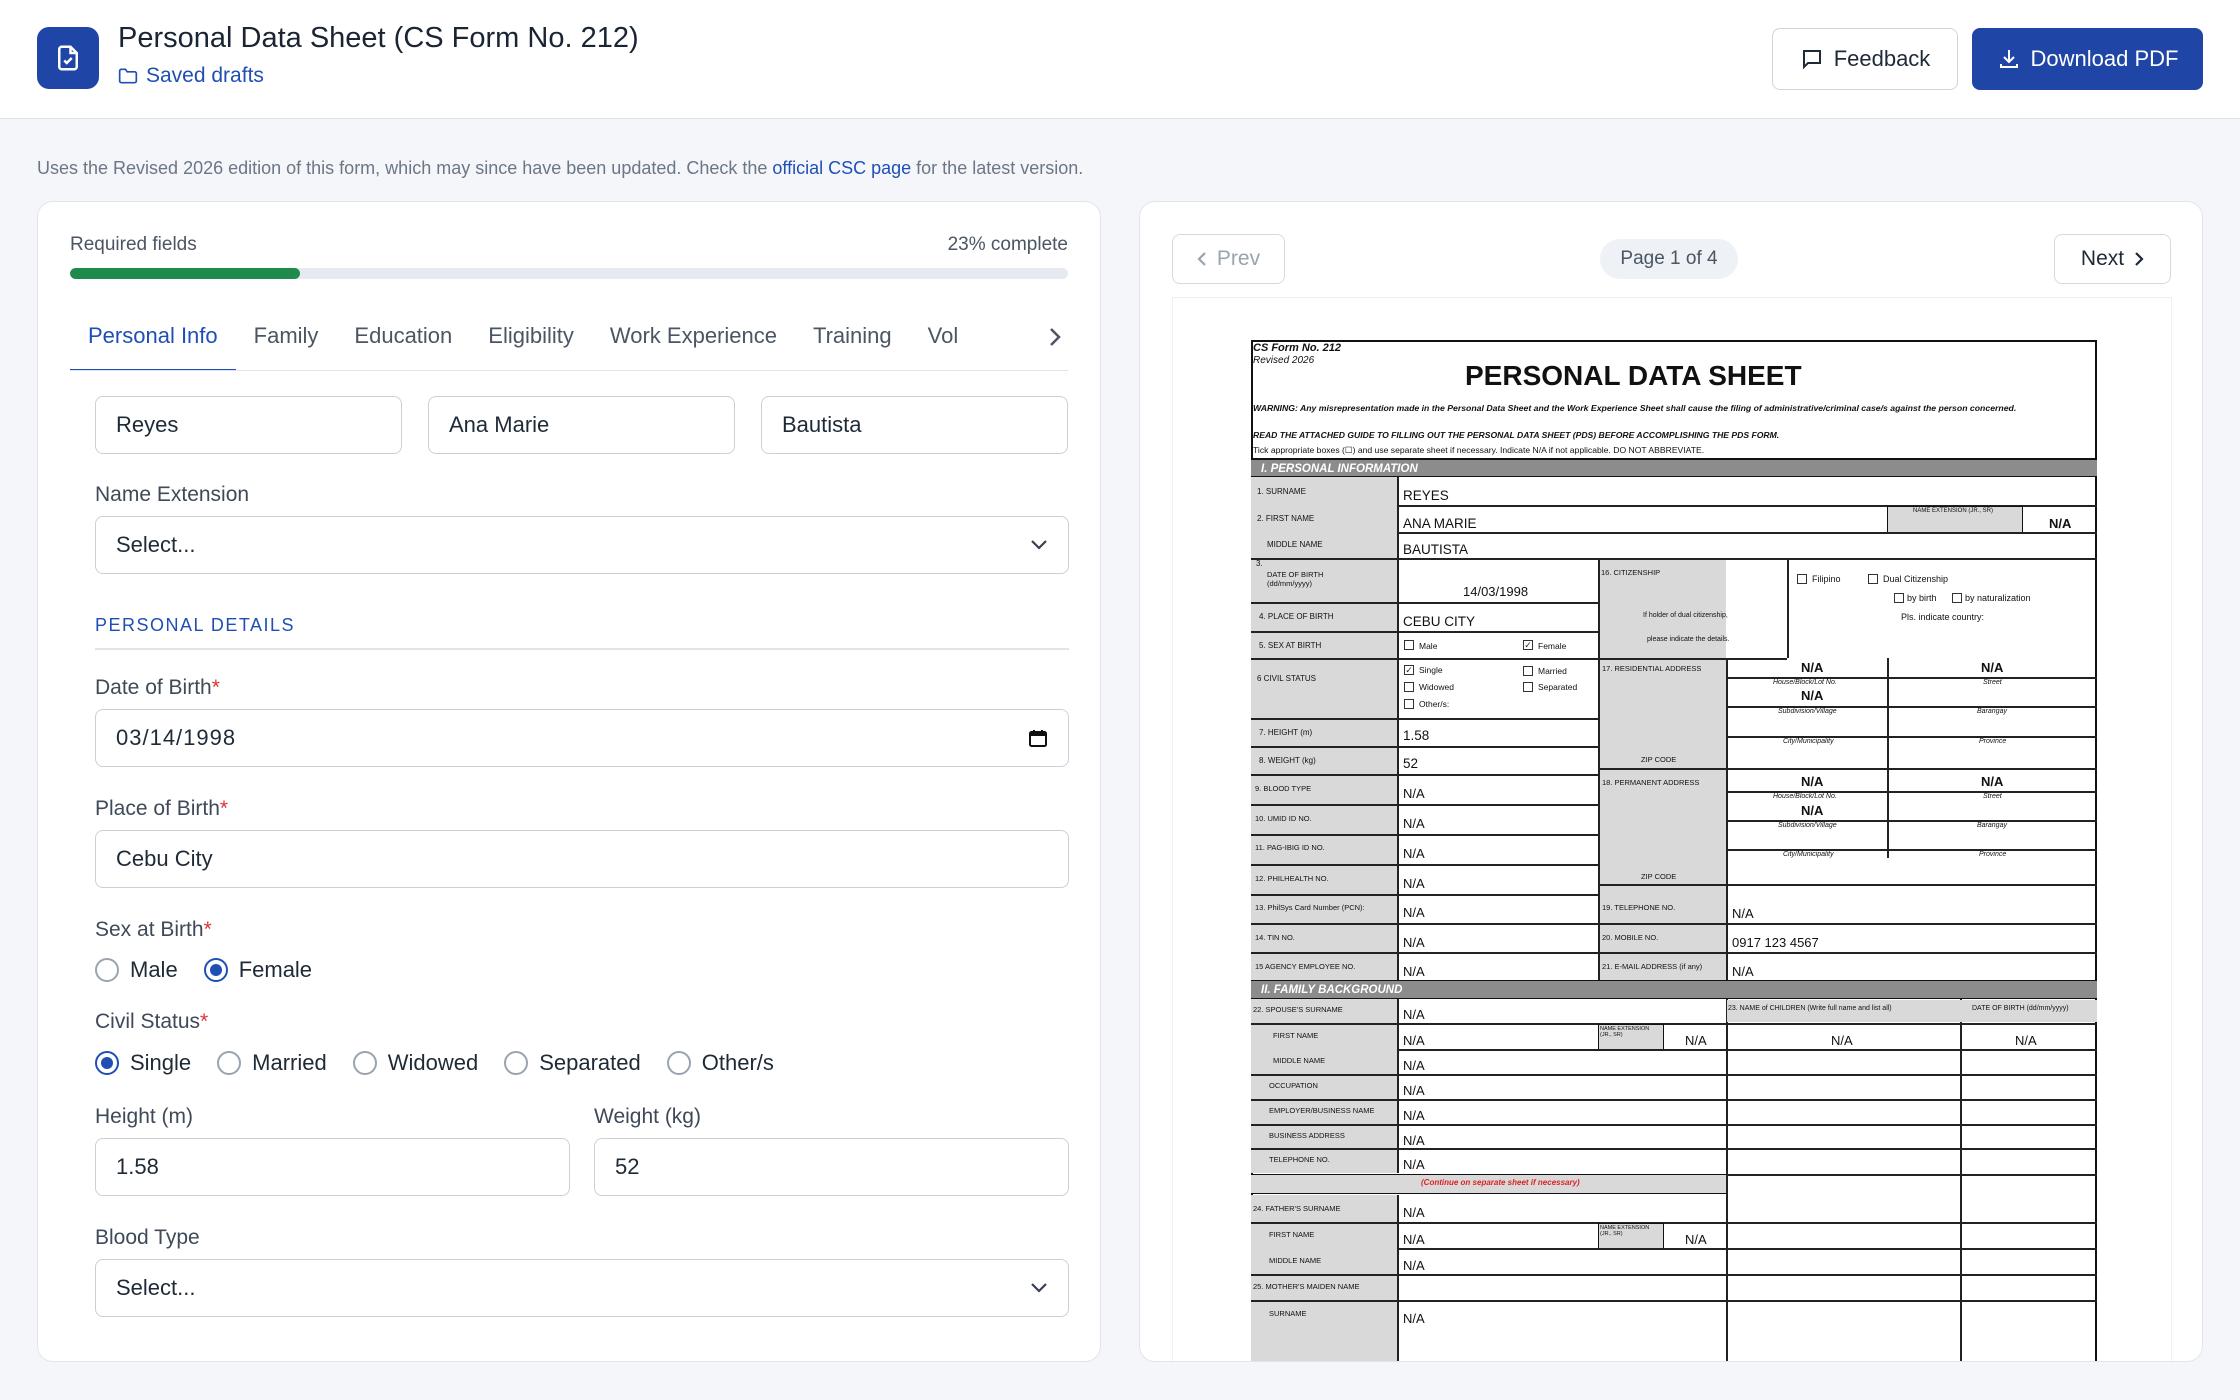  Describe the element at coordinates (531, 342) in the screenshot. I see `tab-eligibility: Eligibility` at that location.